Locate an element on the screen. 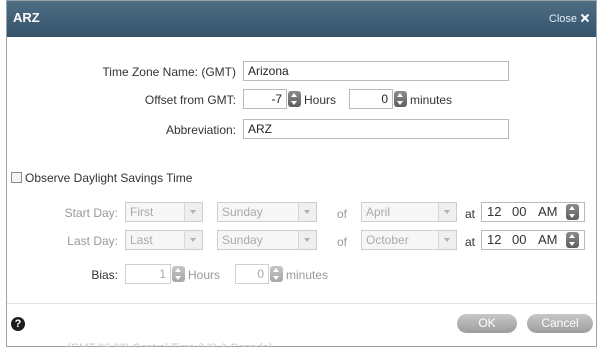  dialog-title: ARZ is located at coordinates (26, 17).